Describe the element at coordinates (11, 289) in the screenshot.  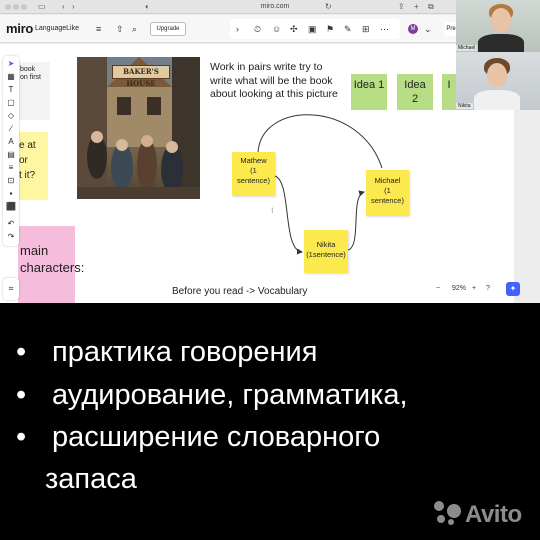
I see `board-grid-icon: ⌗` at that location.